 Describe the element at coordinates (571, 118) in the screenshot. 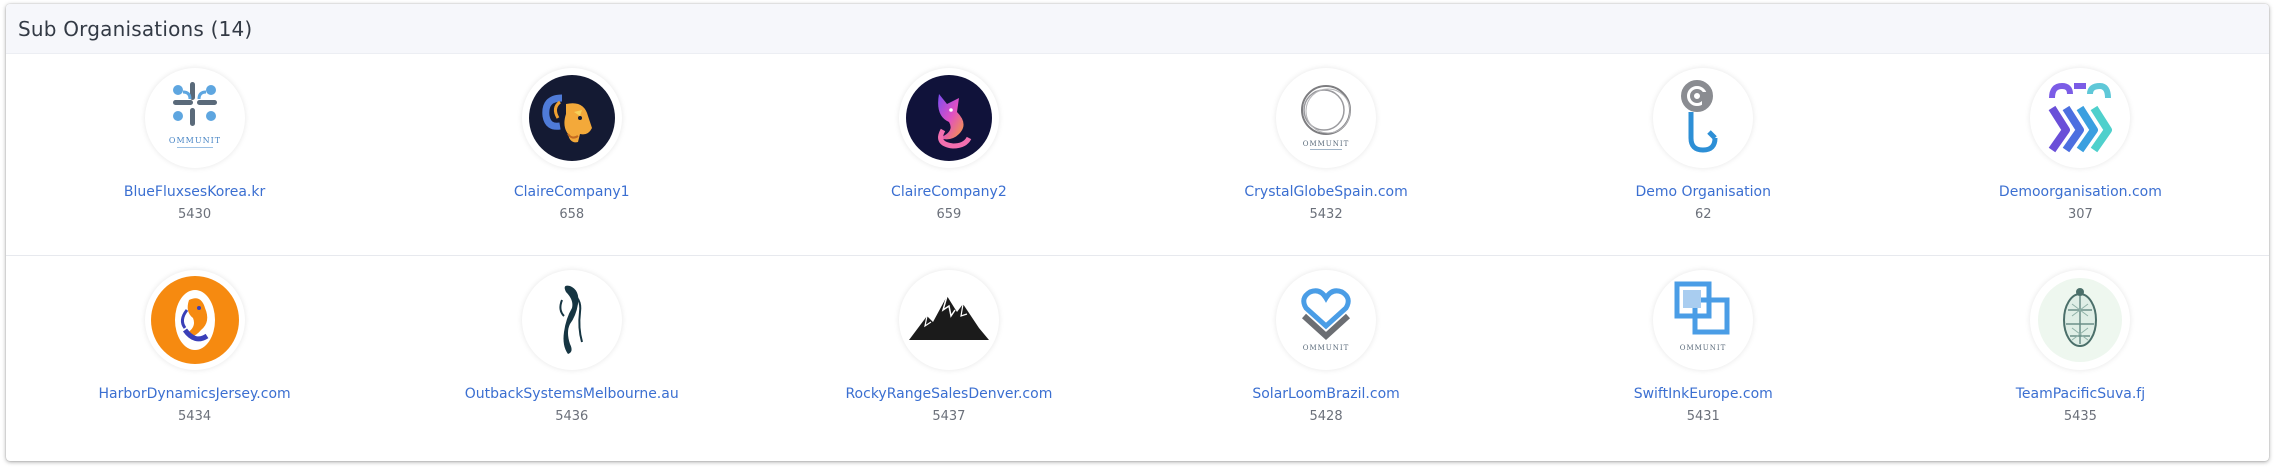

I see `ram-logo` at that location.